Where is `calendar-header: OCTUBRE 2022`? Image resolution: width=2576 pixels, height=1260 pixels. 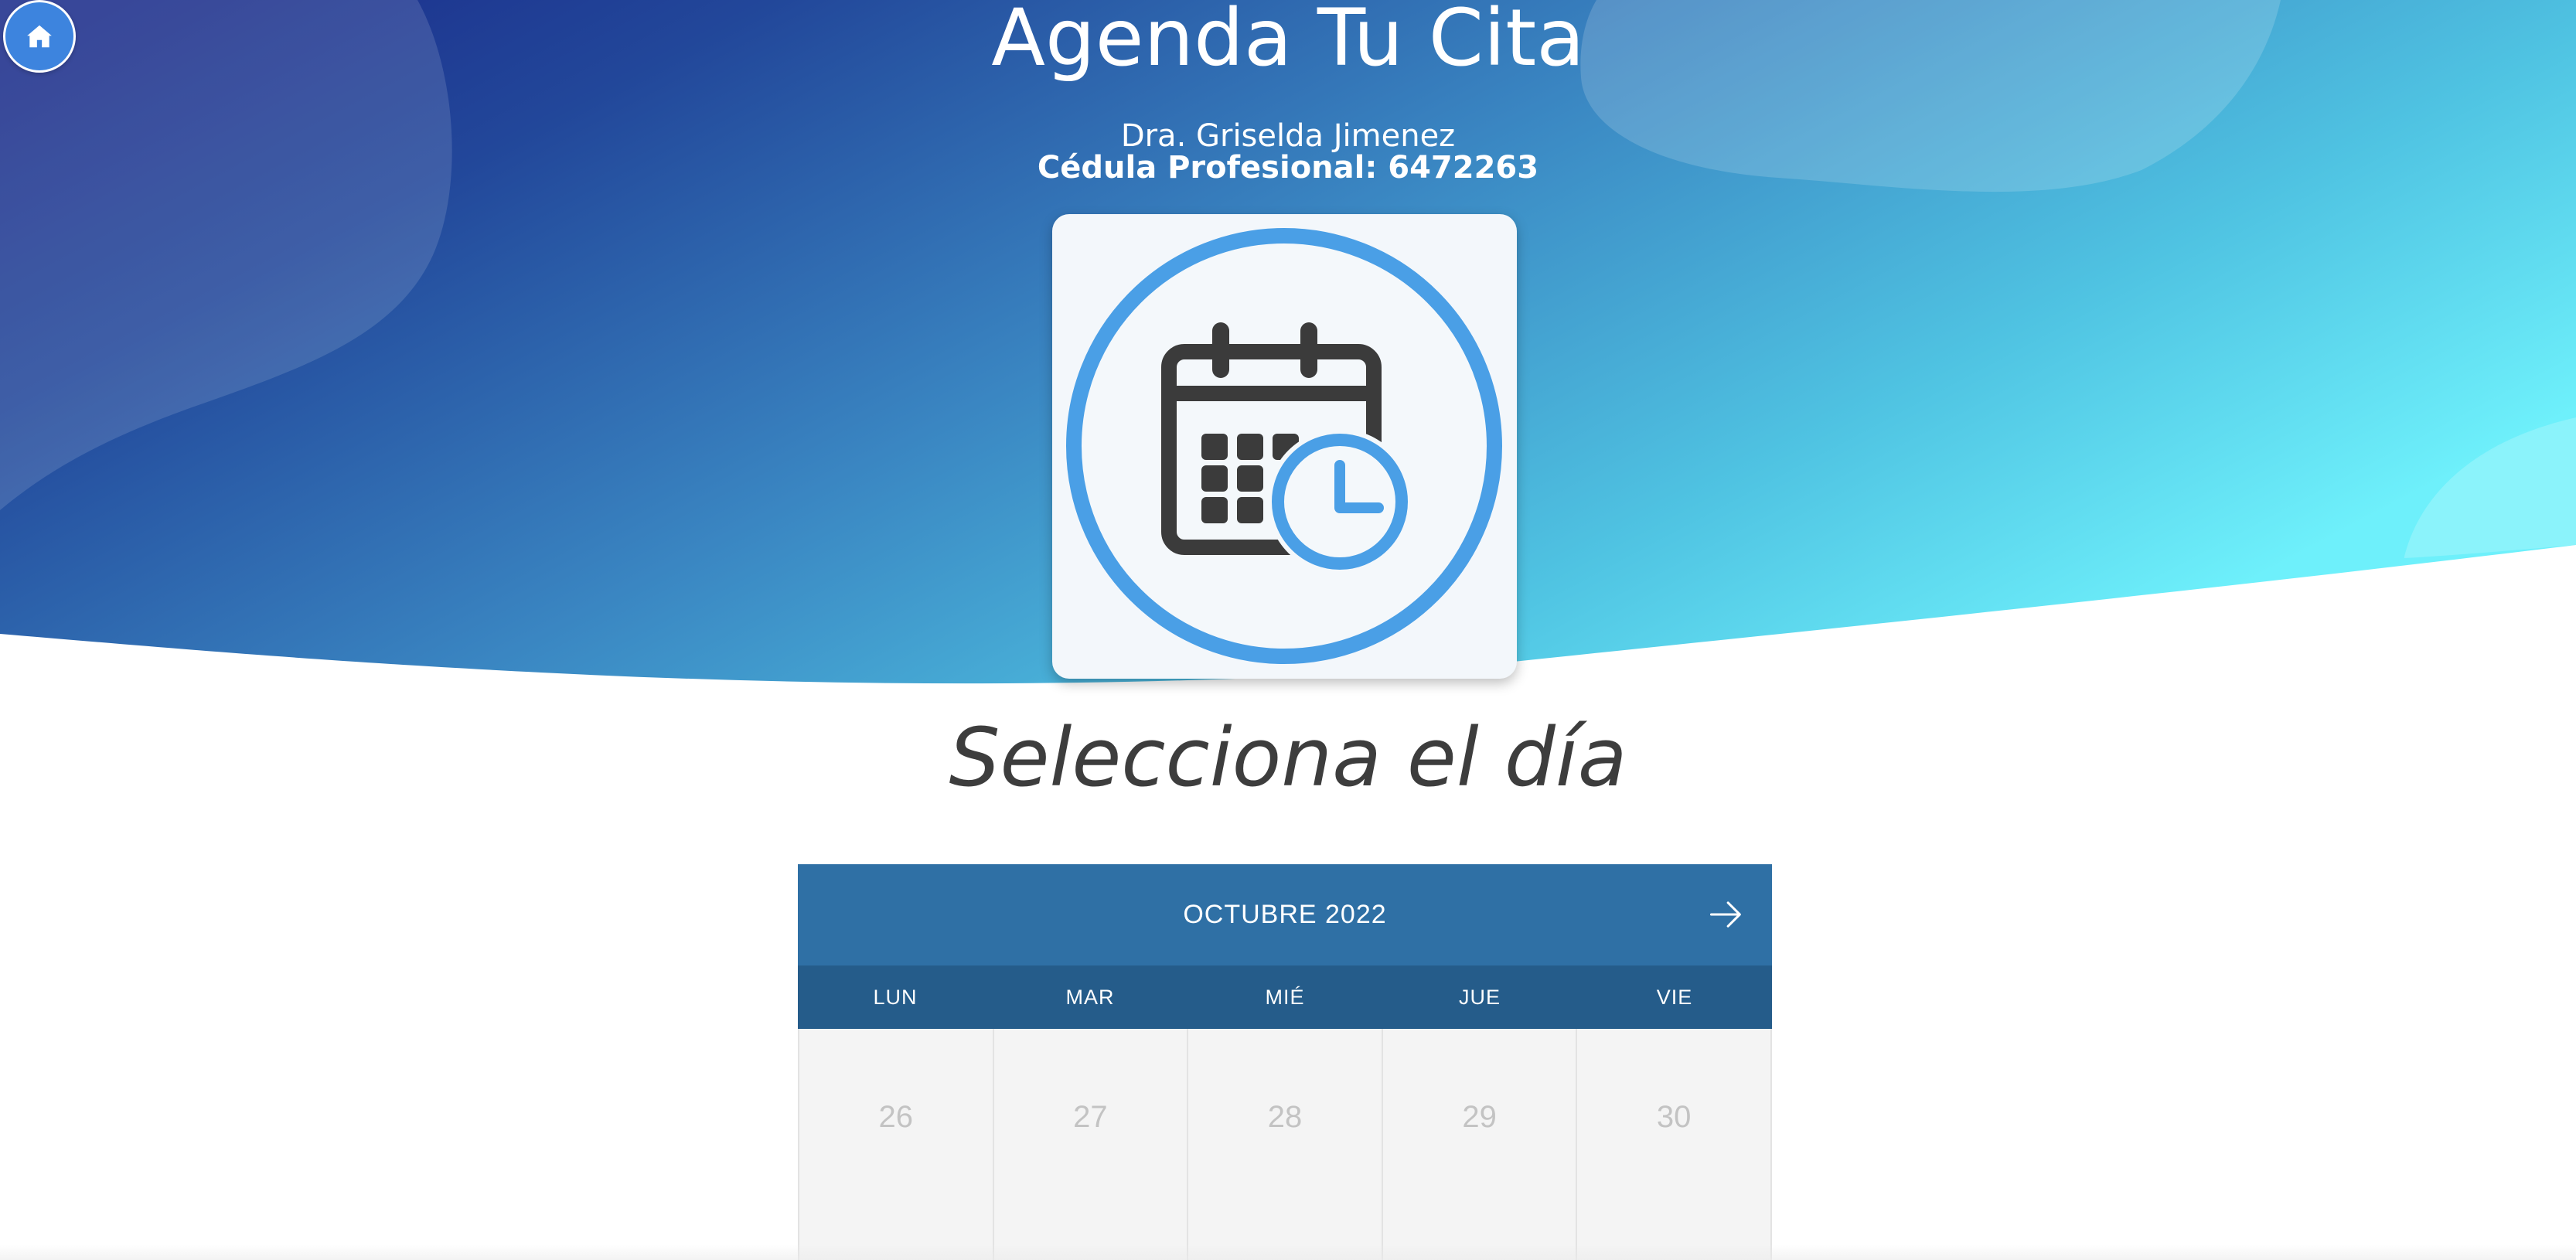 calendar-header: OCTUBRE 2022 is located at coordinates (1285, 914).